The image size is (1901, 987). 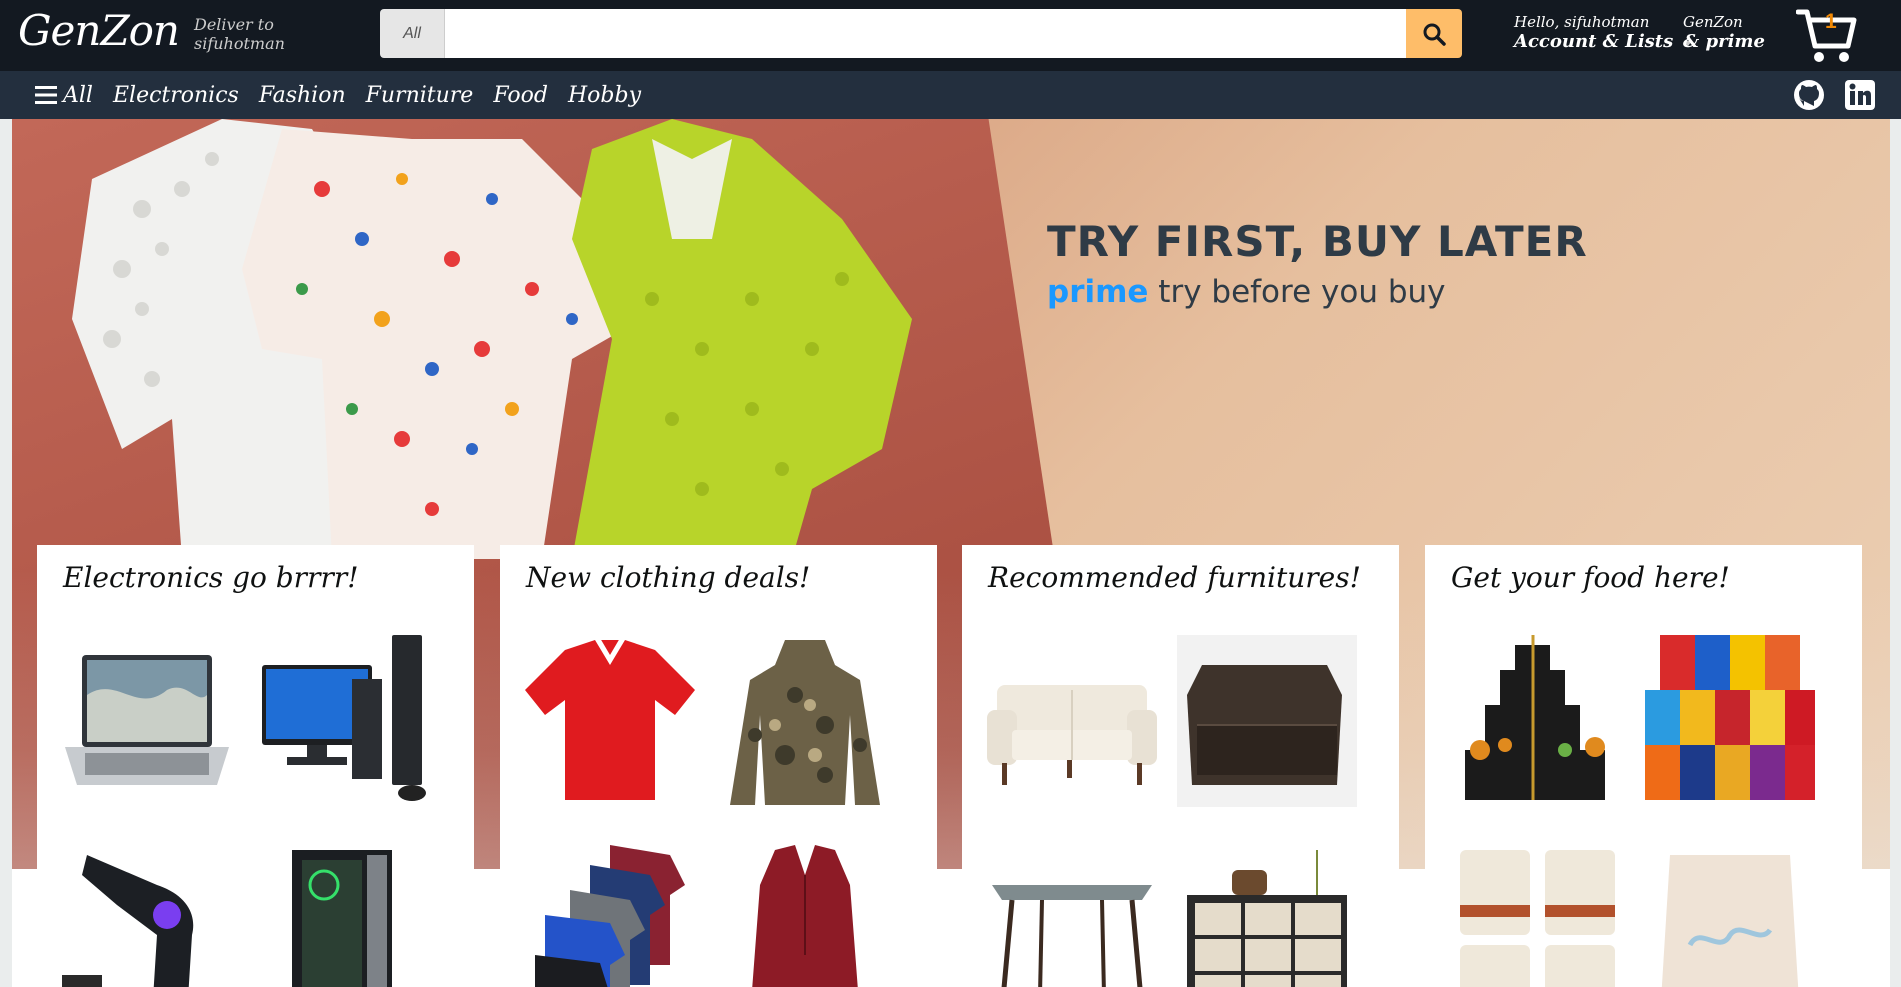 I want to click on deliver-user: sifuhotman, so click(x=239, y=43).